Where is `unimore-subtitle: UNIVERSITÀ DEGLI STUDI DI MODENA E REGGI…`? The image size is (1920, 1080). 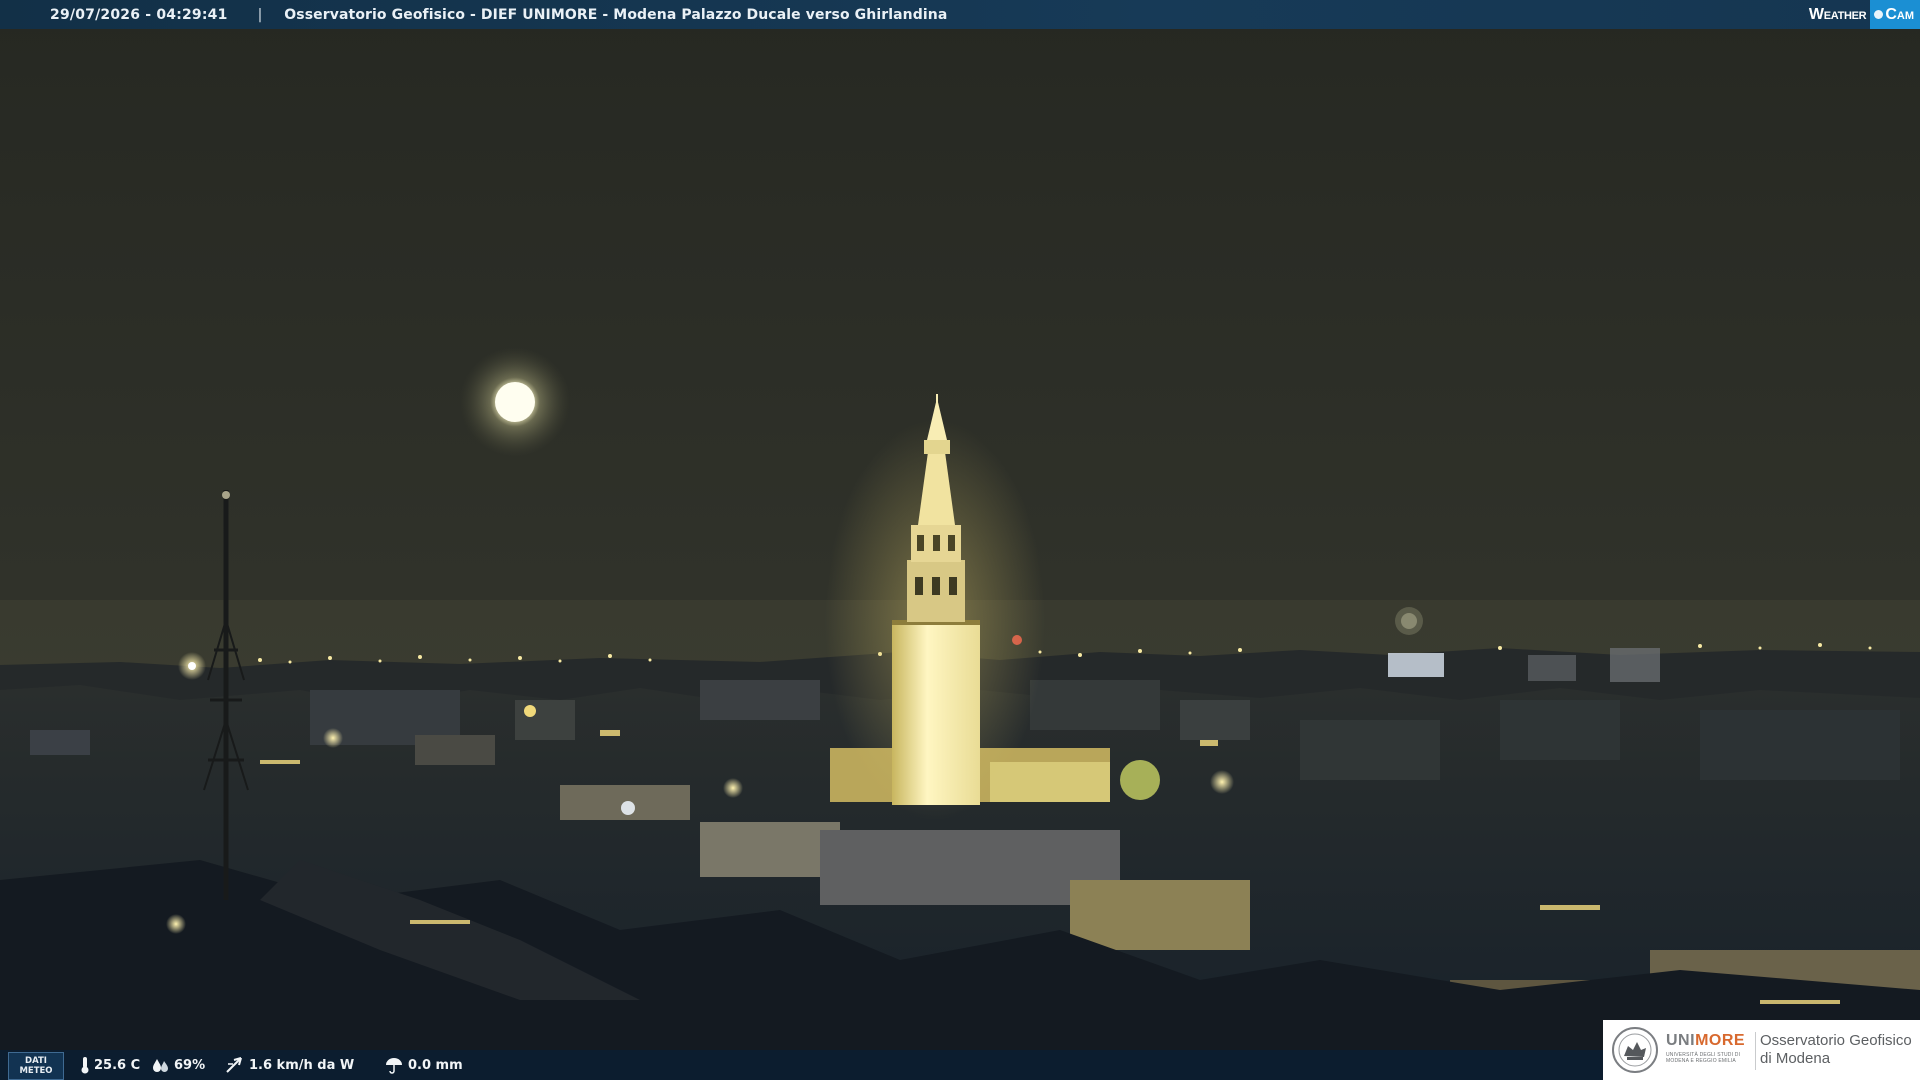
unimore-subtitle: UNIVERSITÀ DEGLI STUDI DI MODENA E REGGI… is located at coordinates (1703, 1058).